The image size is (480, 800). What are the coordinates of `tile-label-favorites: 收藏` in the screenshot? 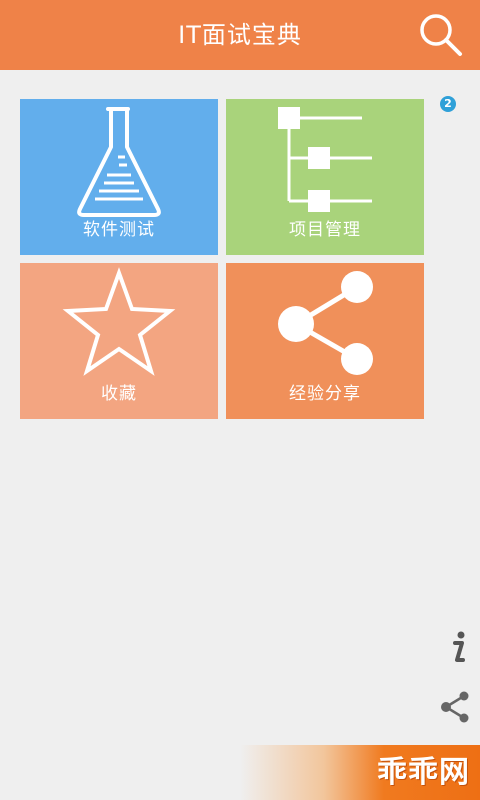 It's located at (119, 394).